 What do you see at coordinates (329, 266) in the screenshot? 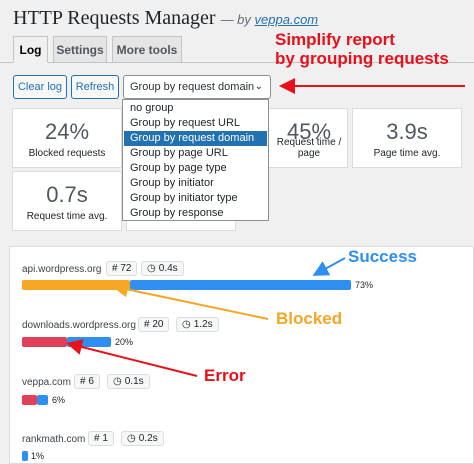
I see `arrow-to-success` at bounding box center [329, 266].